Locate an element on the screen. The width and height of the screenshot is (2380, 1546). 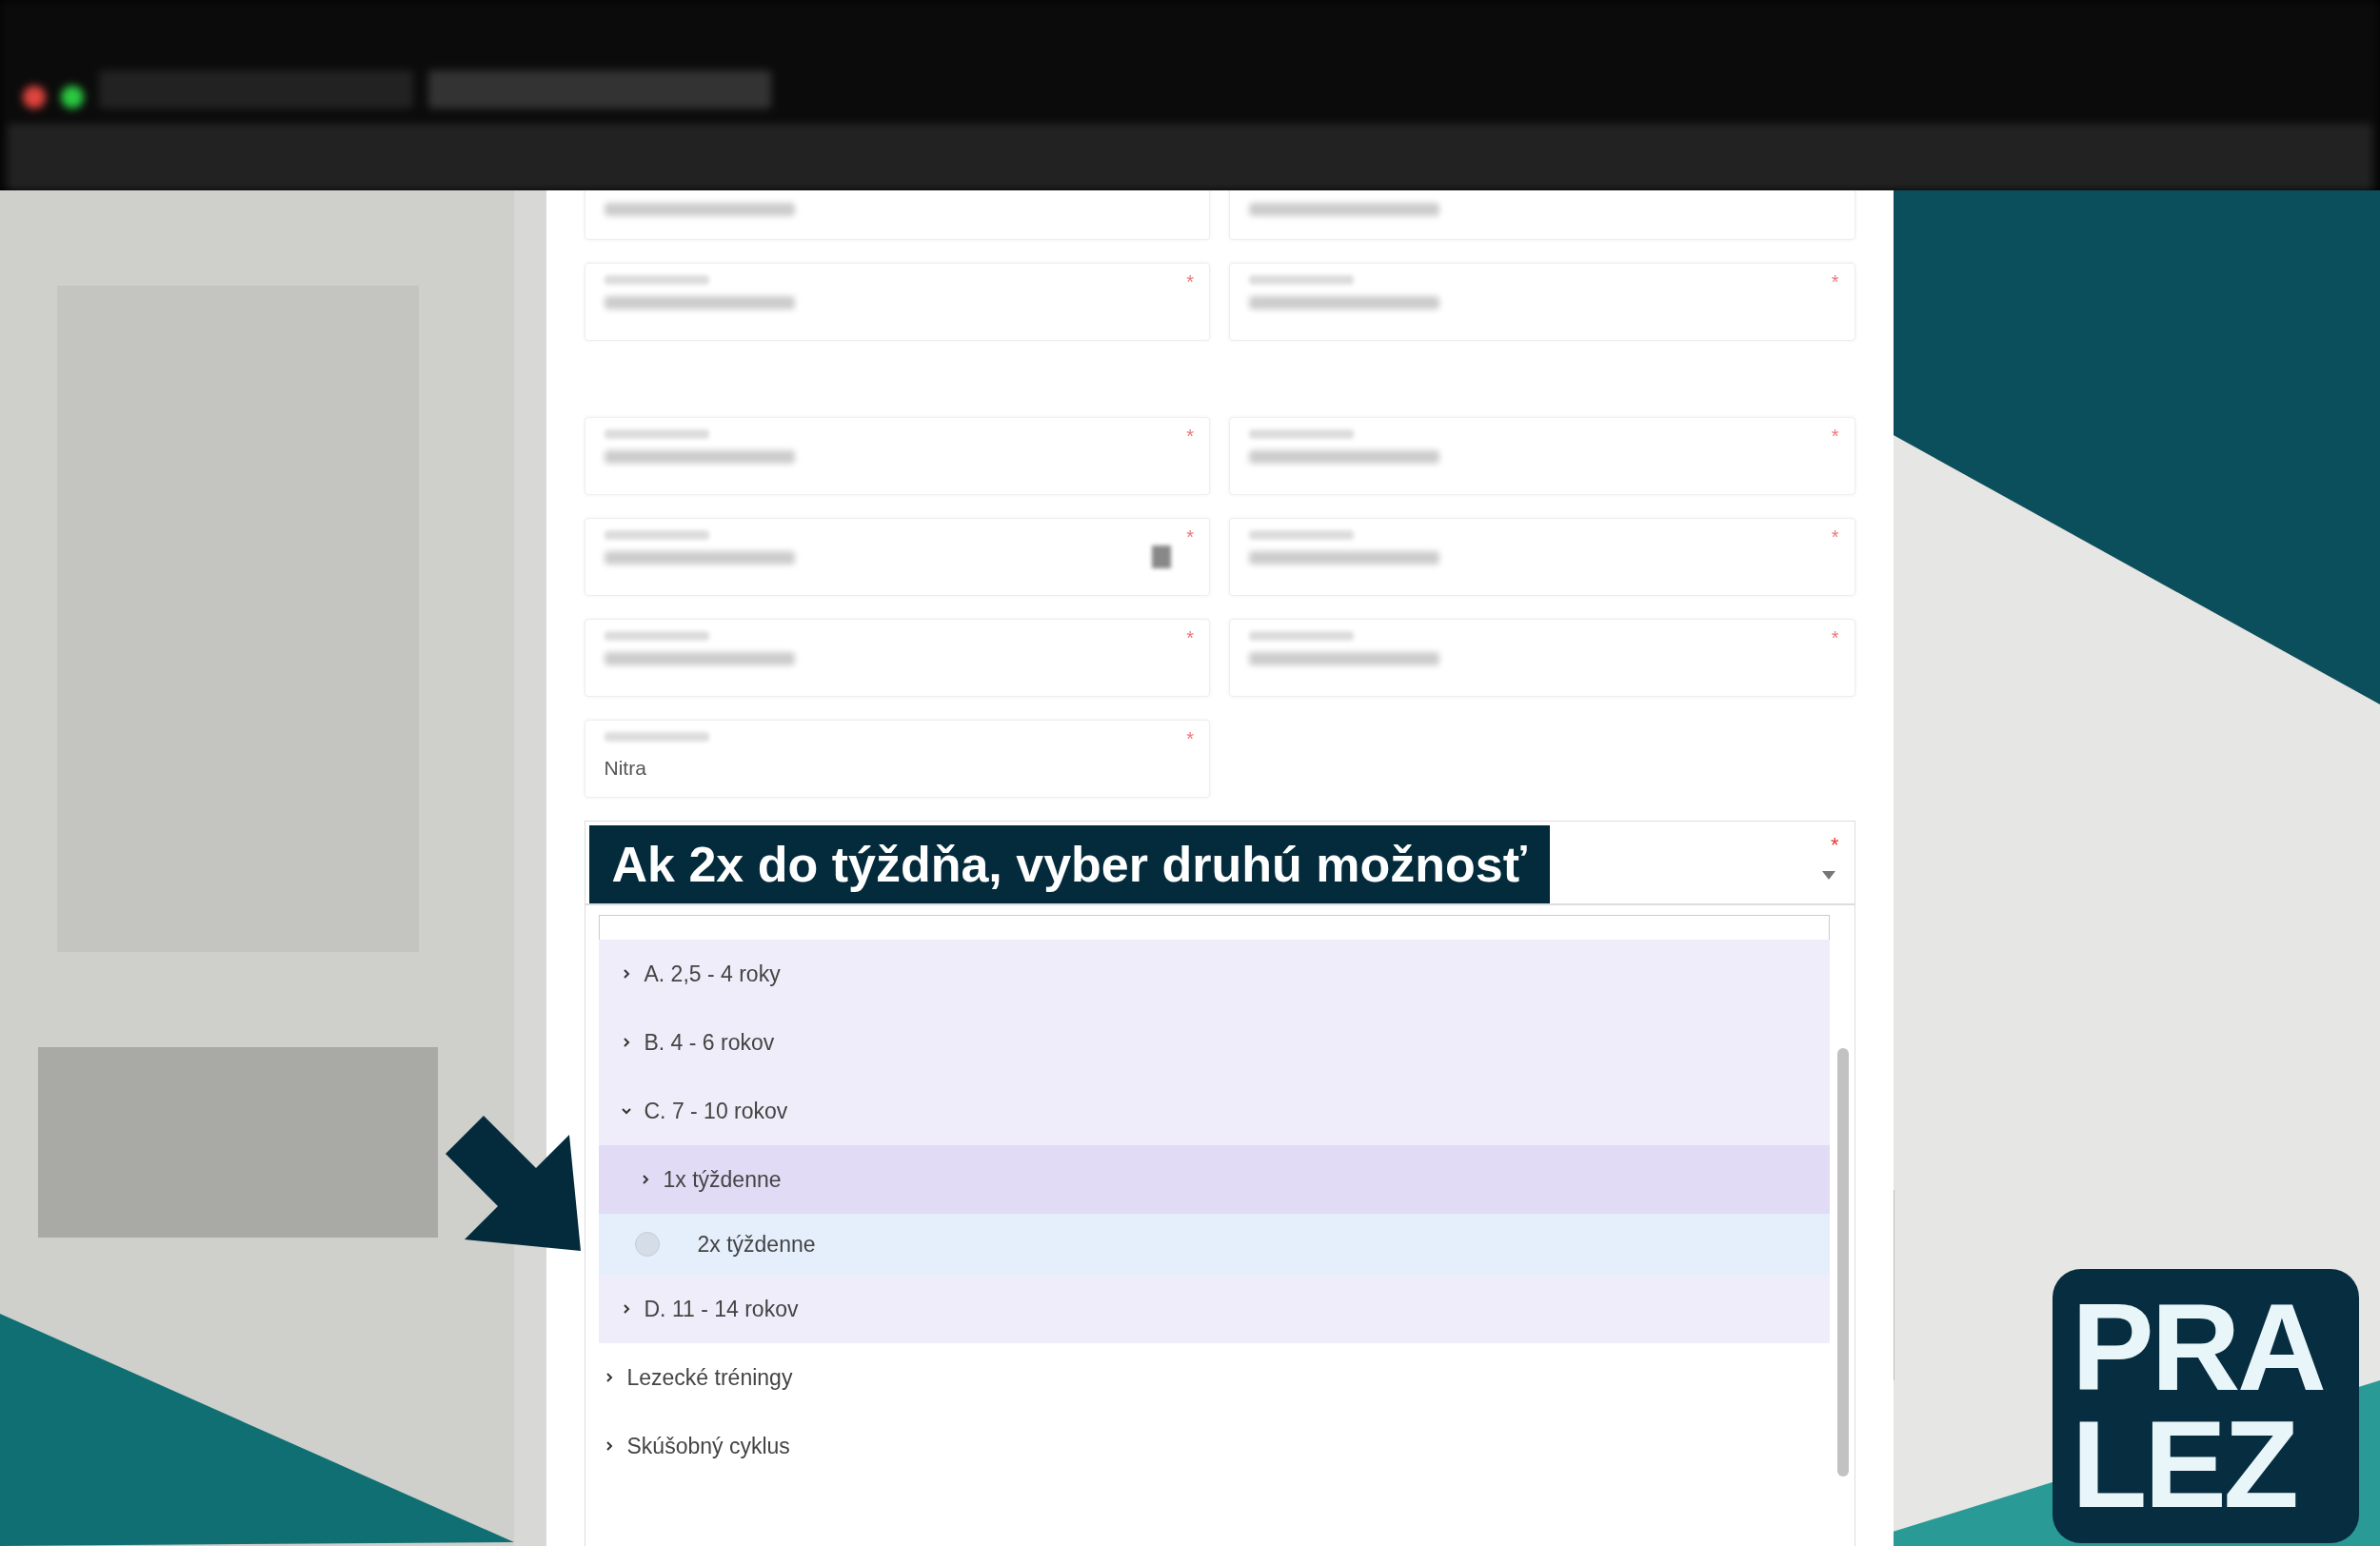
tree-option: C. 7 - 10 rokov is located at coordinates (1214, 1111).